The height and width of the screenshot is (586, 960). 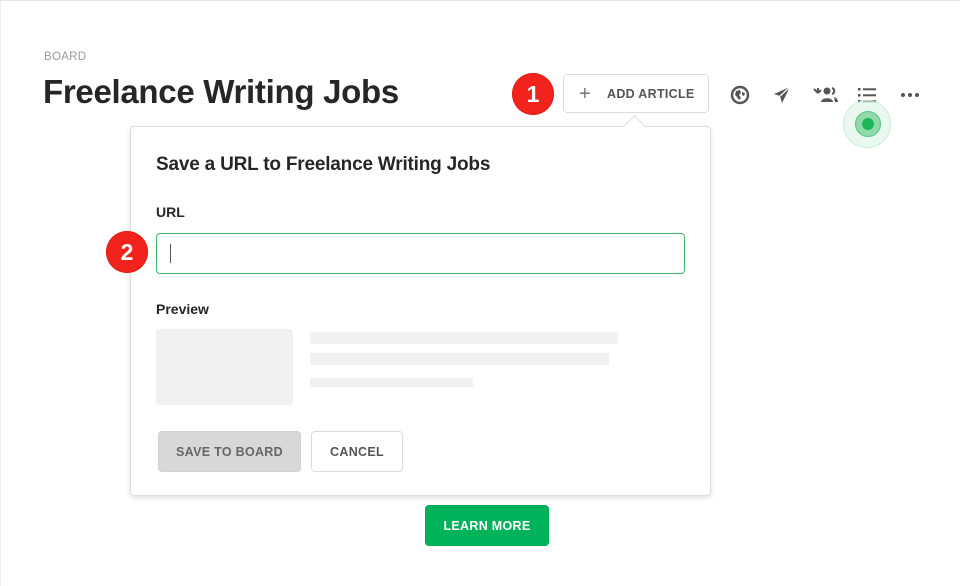 I want to click on add-article-label: ADD ARTICLE, so click(x=651, y=93).